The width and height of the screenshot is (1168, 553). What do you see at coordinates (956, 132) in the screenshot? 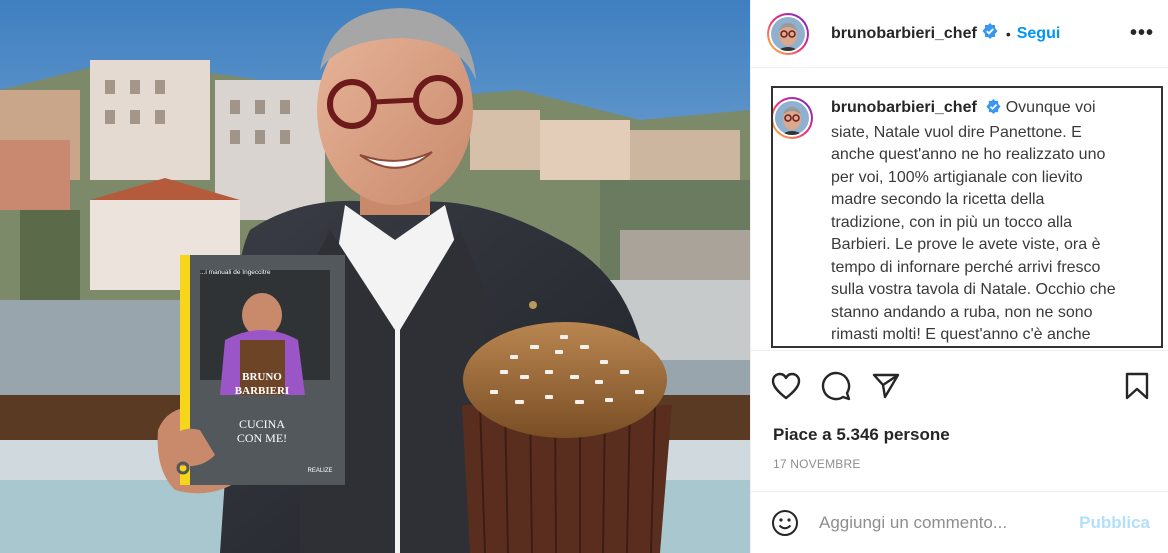
I see `caption-line-1: siate, Natale vuol dire Panettone. E` at bounding box center [956, 132].